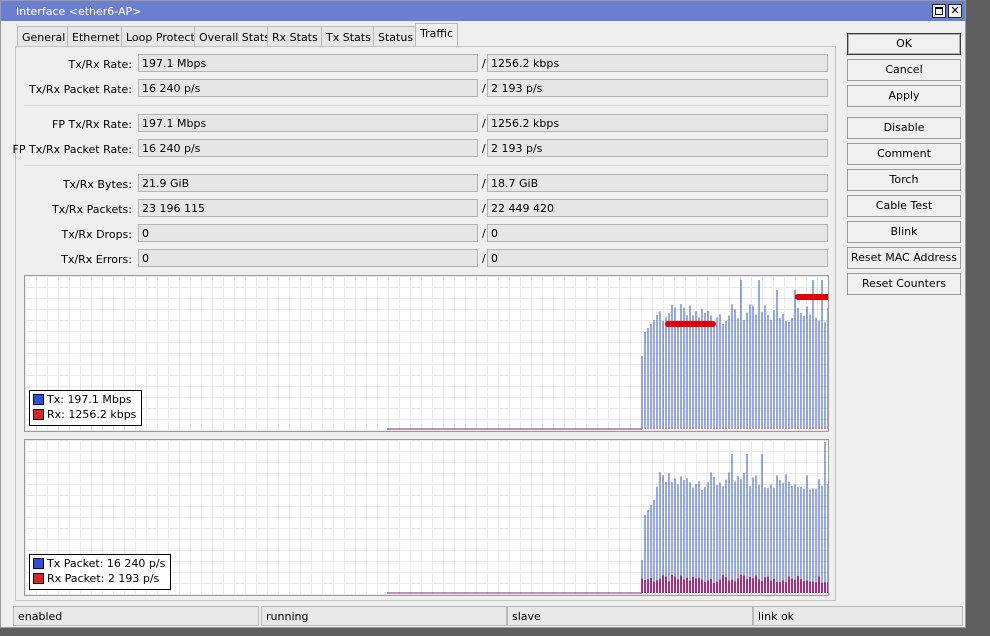  What do you see at coordinates (607, 355) in the screenshot?
I see `traffic-graph-plot` at bounding box center [607, 355].